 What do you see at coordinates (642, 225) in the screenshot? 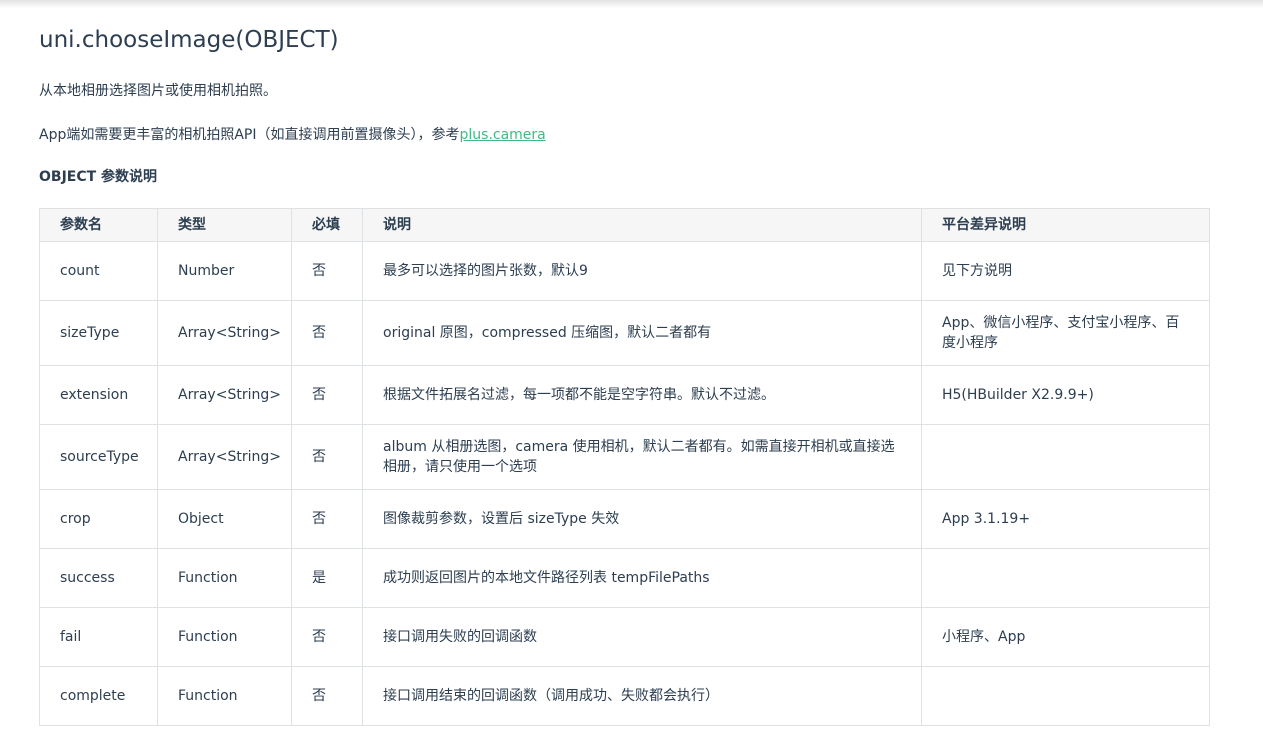
I see `header-description: 说明` at bounding box center [642, 225].